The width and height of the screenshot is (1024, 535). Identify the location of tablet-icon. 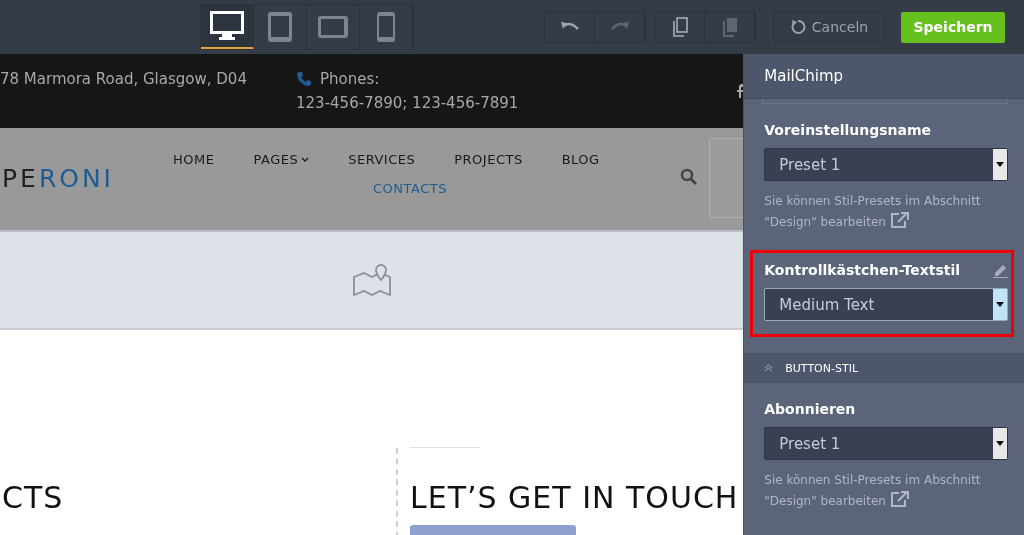
(280, 27).